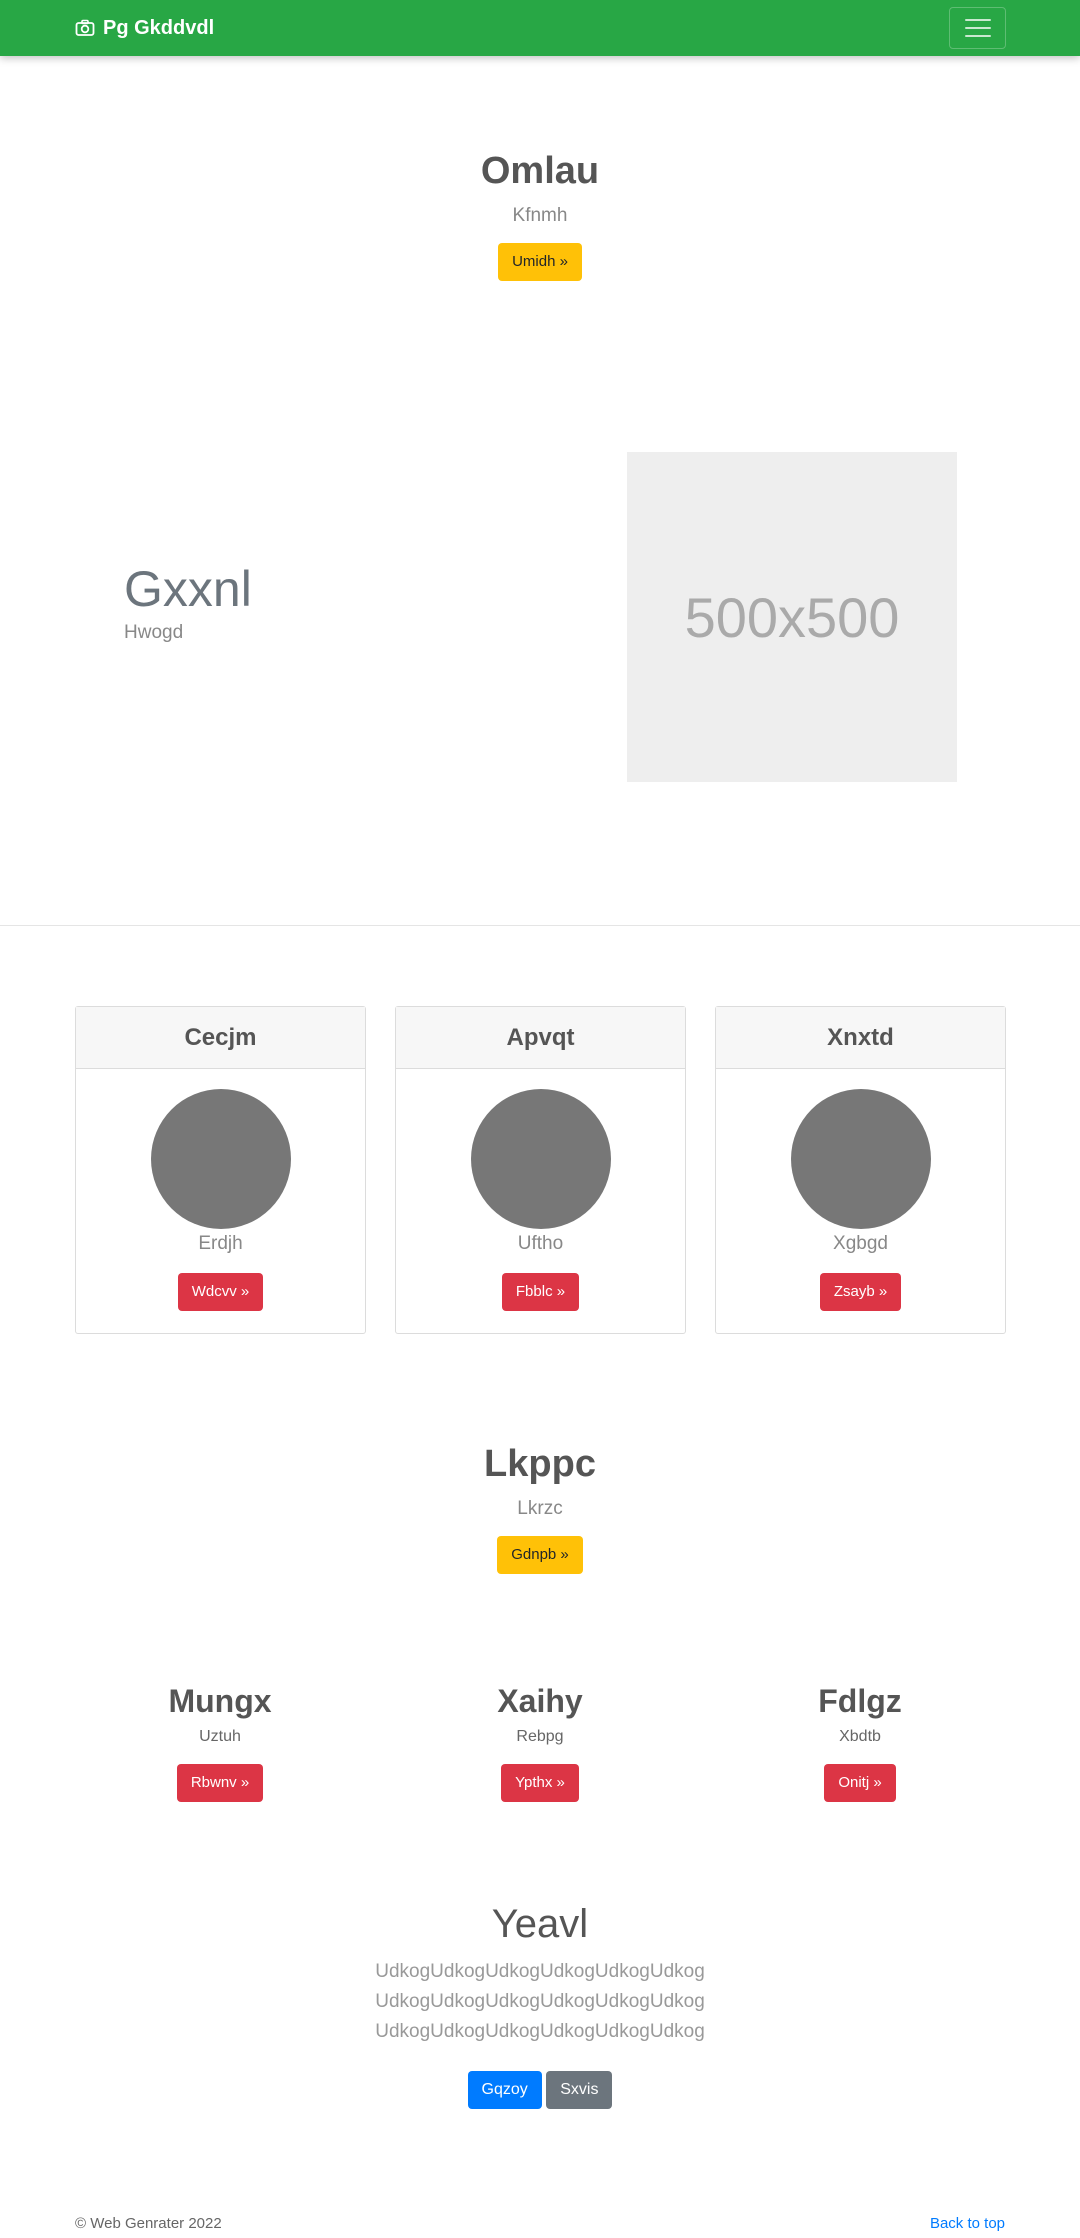  I want to click on primary-button: Gqzoy, so click(504, 2090).